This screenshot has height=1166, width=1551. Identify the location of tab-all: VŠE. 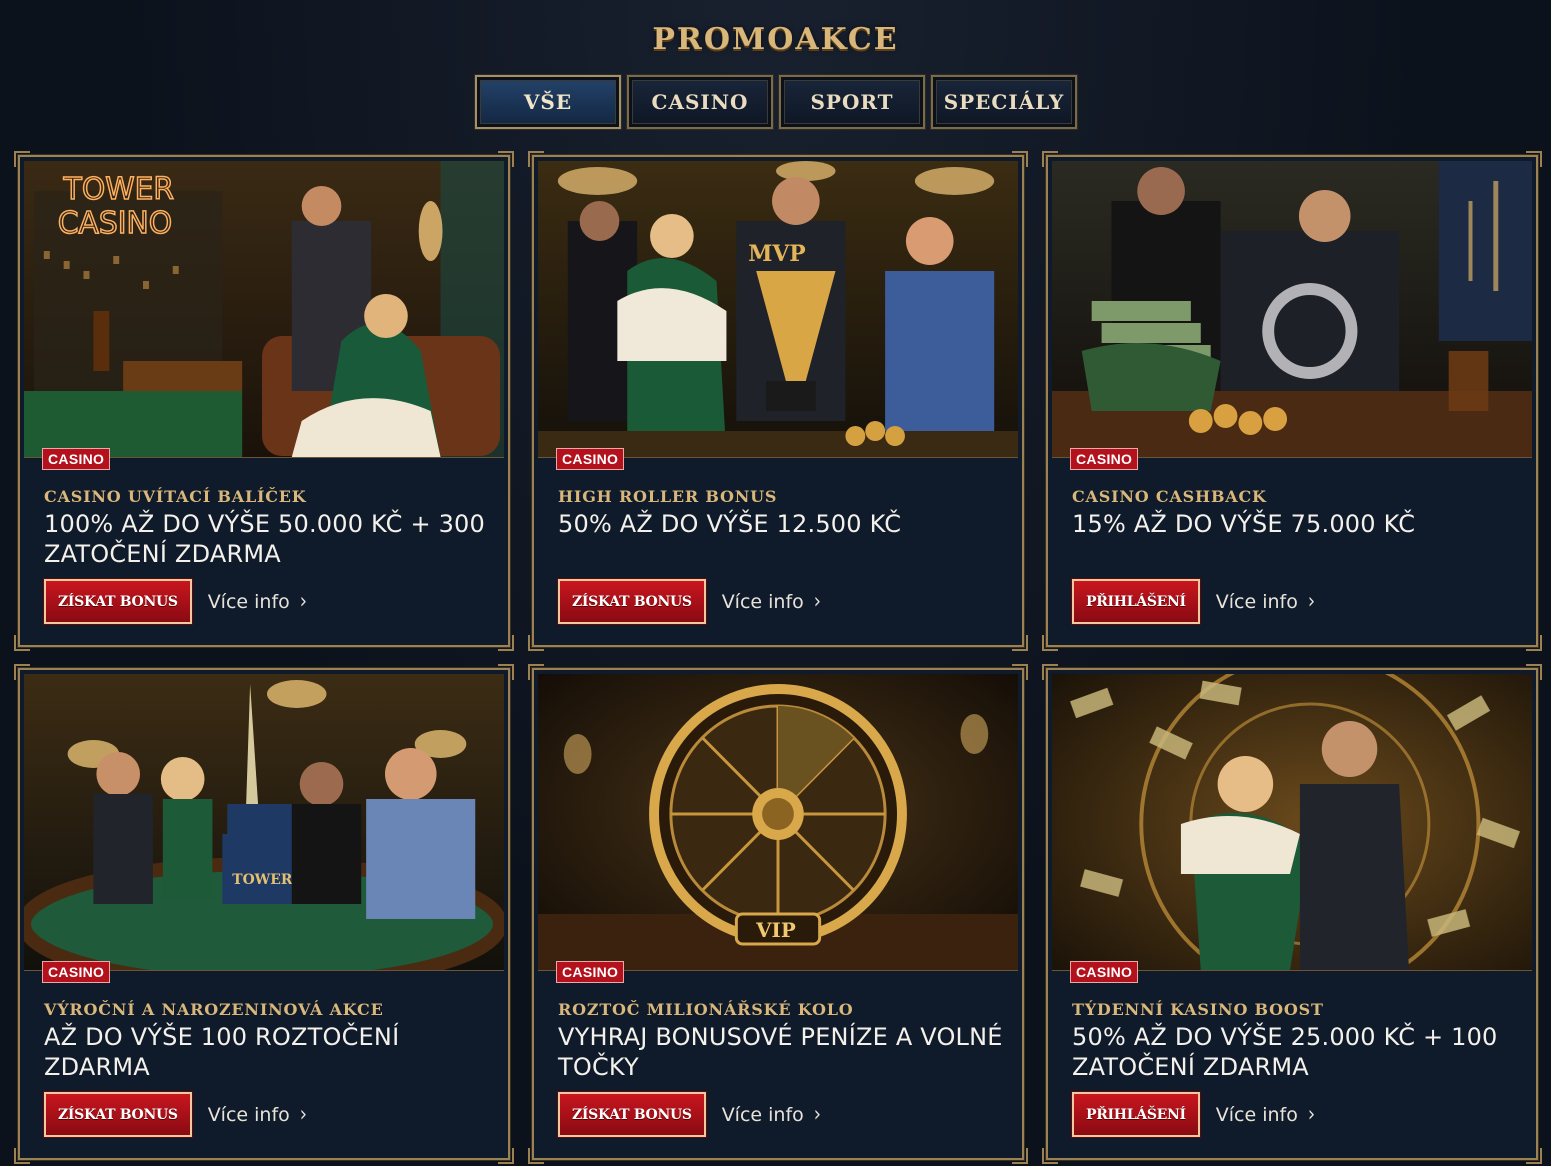
(548, 102).